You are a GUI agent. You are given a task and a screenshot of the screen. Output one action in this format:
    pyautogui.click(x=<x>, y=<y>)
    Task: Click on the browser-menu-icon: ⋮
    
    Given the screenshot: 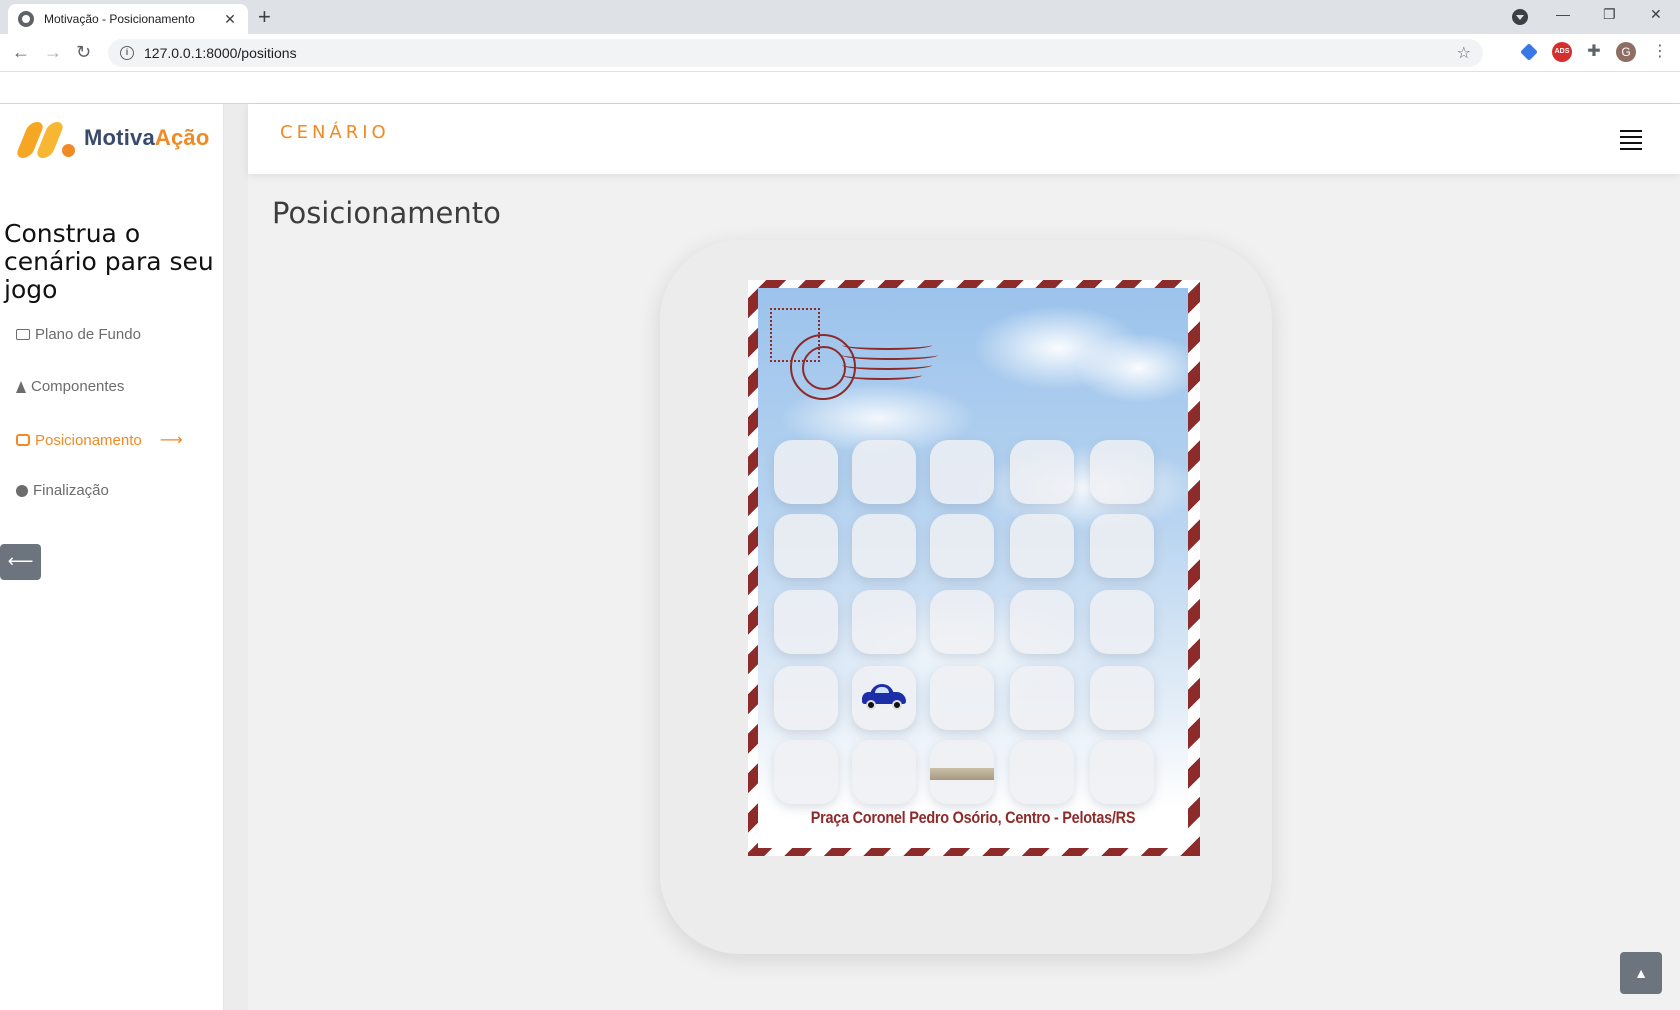 What is the action you would take?
    pyautogui.click(x=1660, y=52)
    